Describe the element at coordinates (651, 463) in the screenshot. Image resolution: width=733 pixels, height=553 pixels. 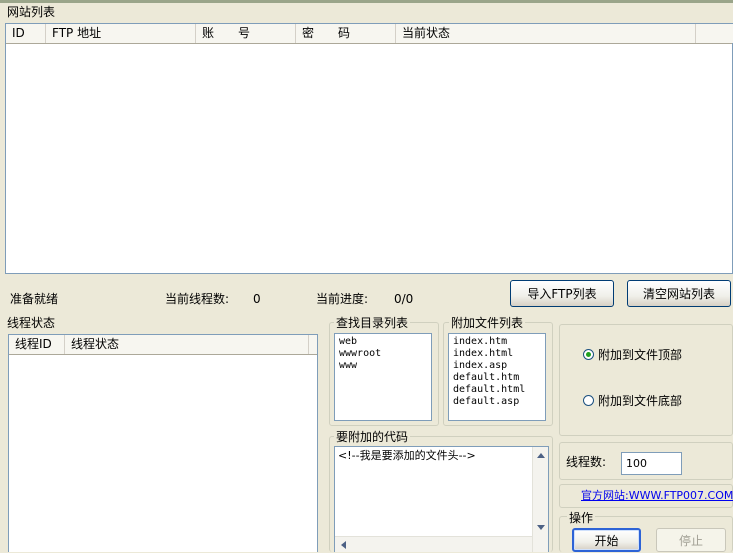
I see `threads-input` at that location.